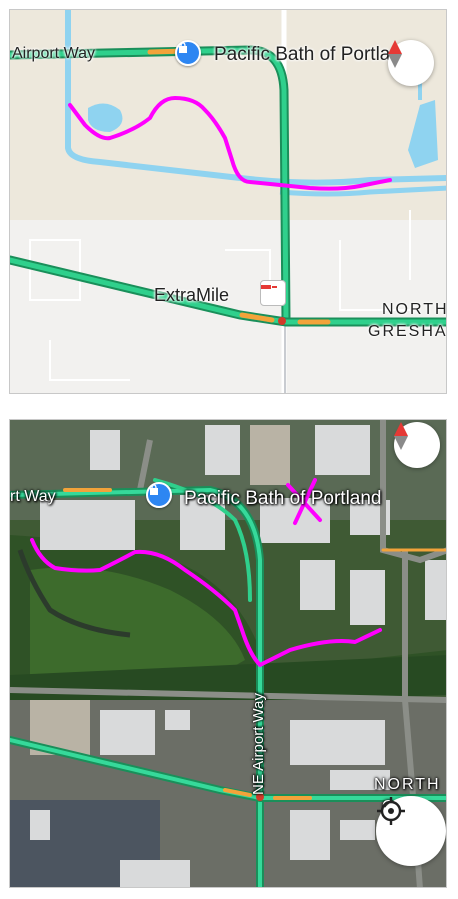 This screenshot has width=458, height=899. I want to click on road-label-airport-way: Airport Way, so click(53, 53).